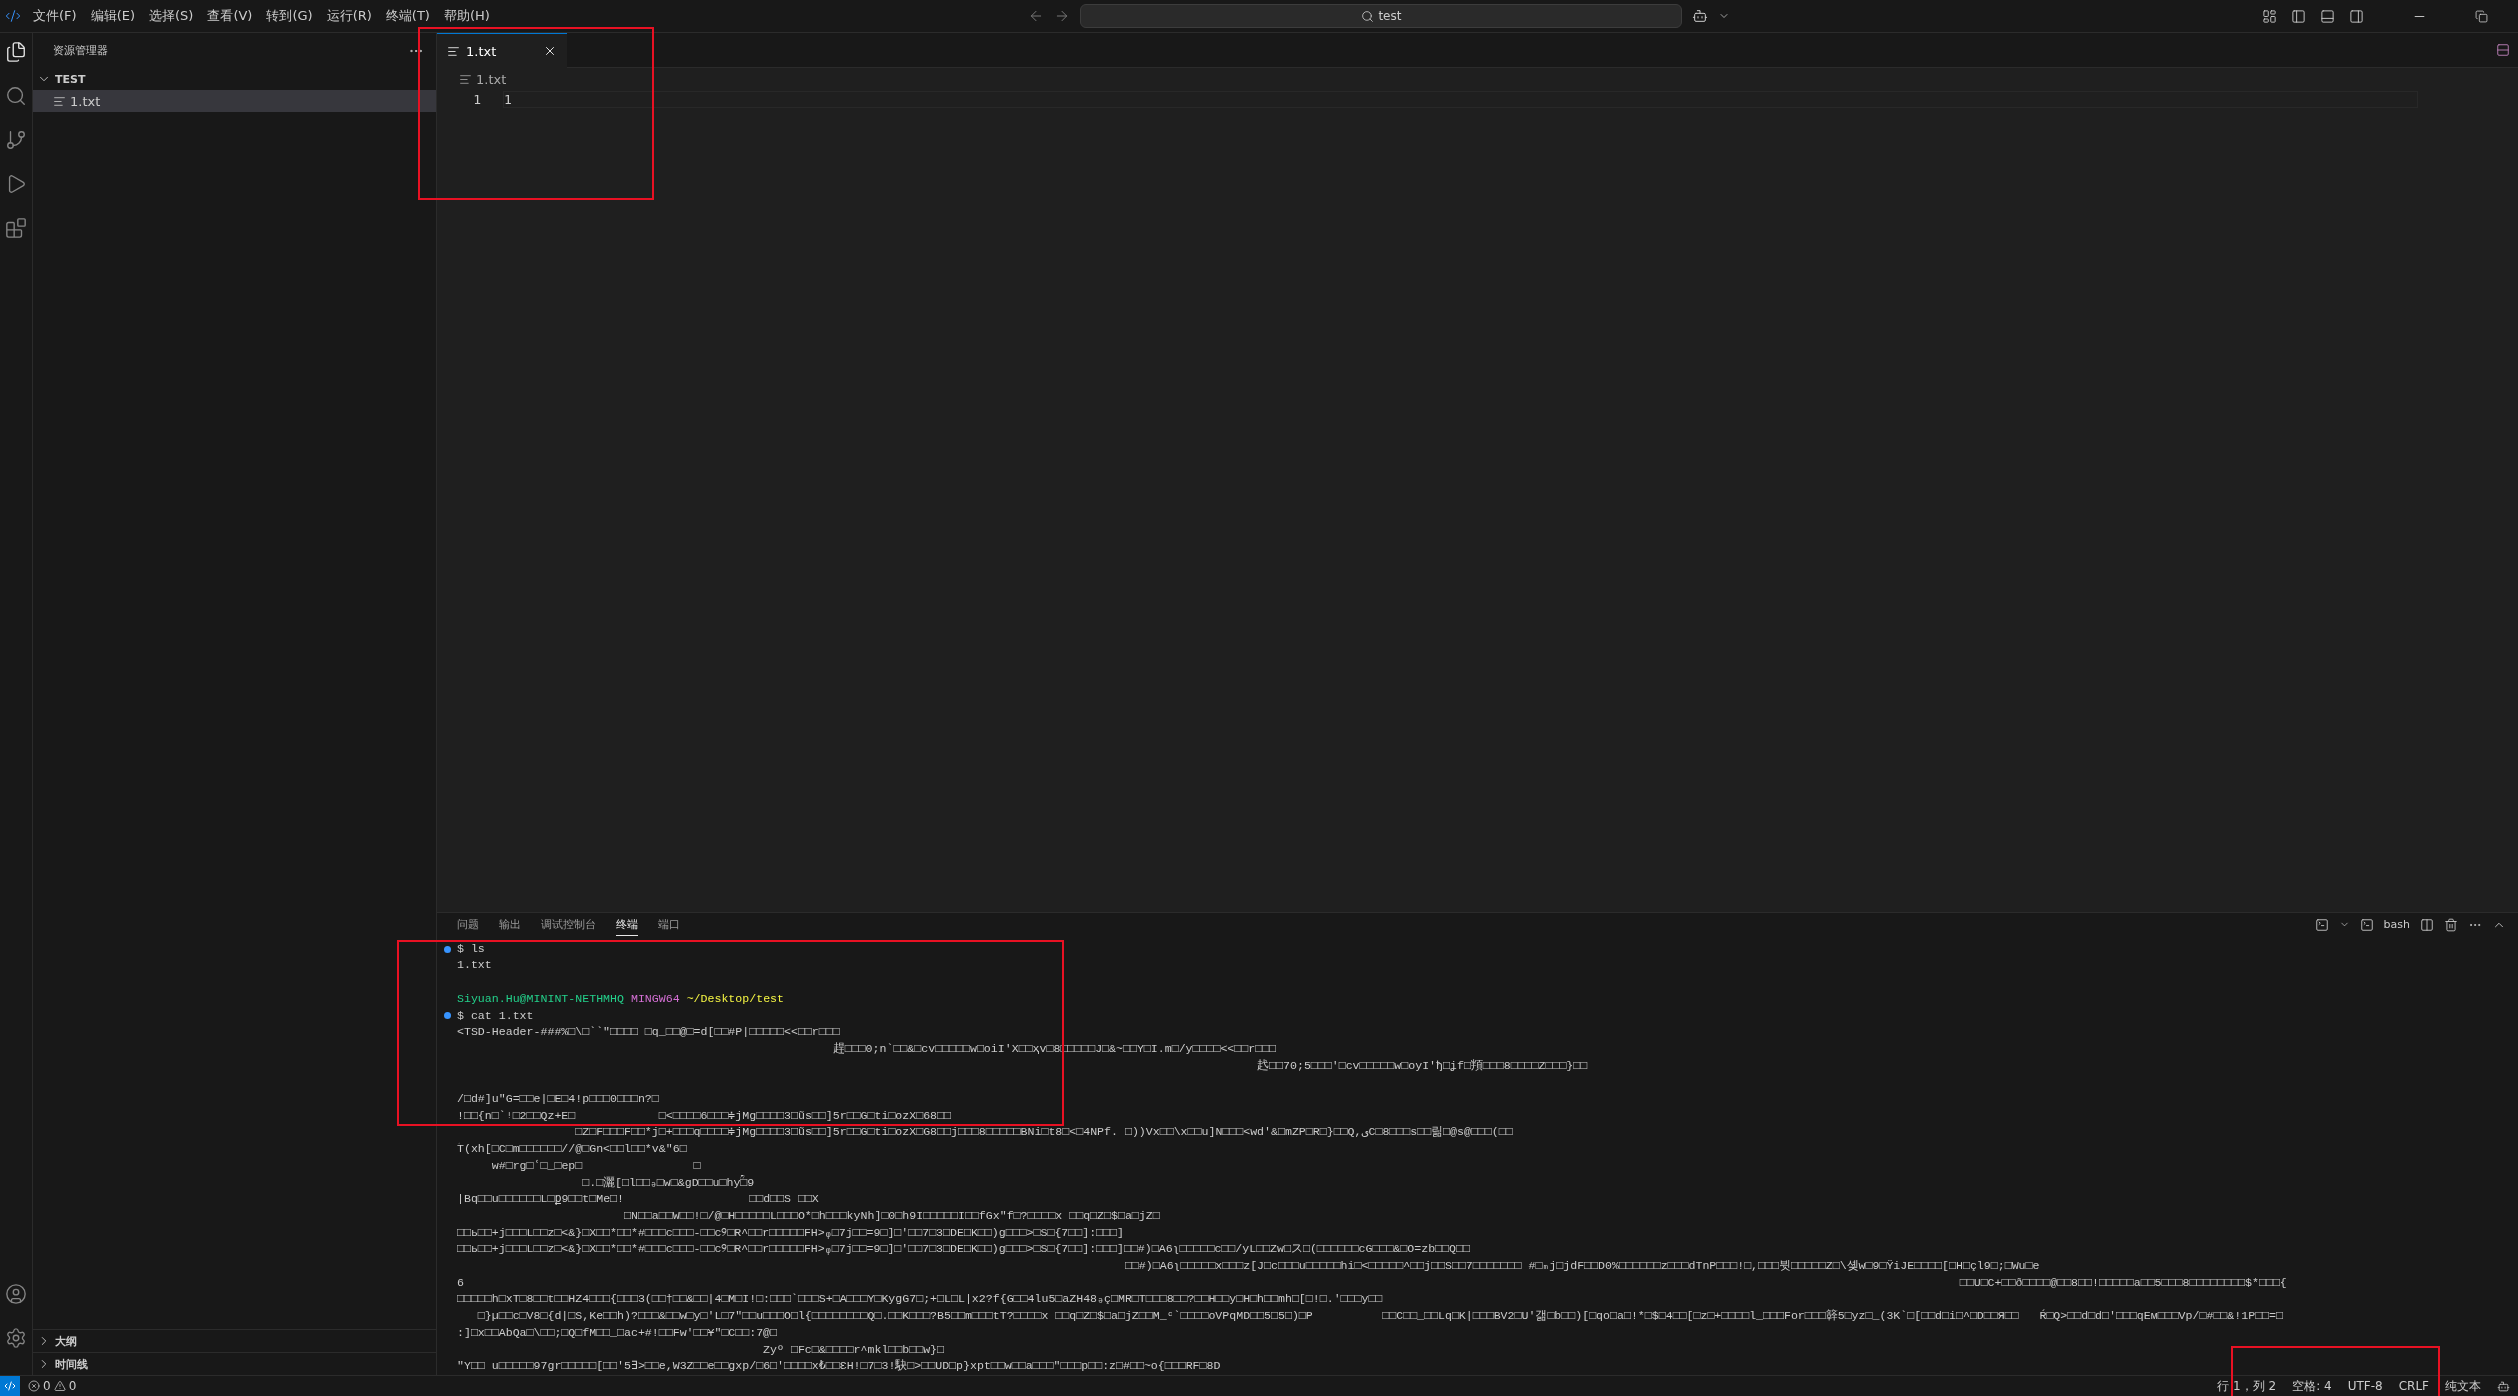 The image size is (2518, 1396). I want to click on prompt-user: Siyuan.Hu@MININT-NETHMHQ, so click(540, 998).